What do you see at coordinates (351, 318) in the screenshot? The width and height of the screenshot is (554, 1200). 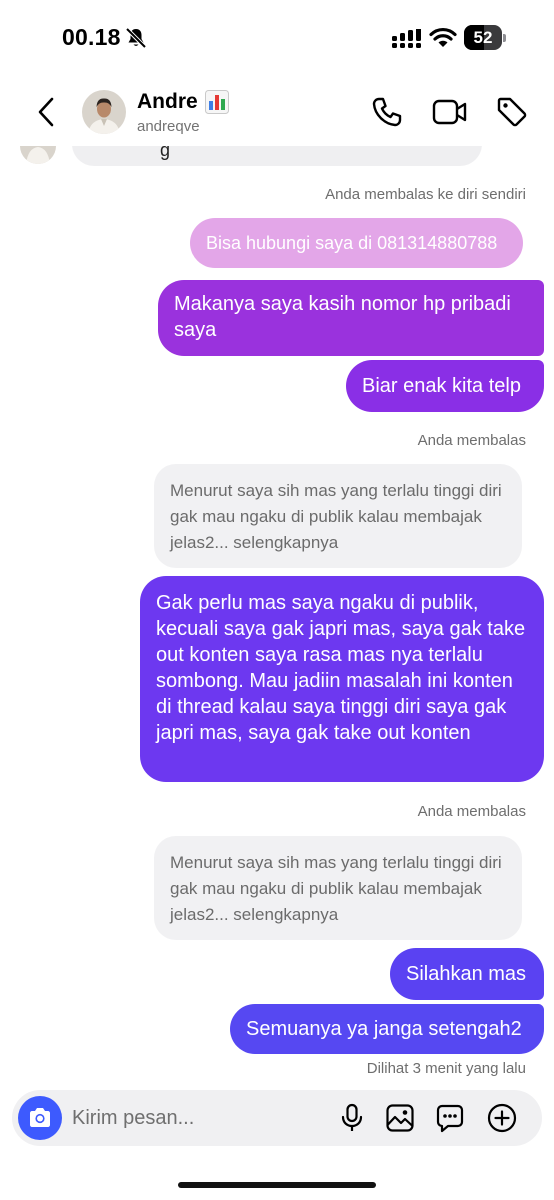 I see `sent-message: Makanya saya kasih nomor hp pribadi saya` at bounding box center [351, 318].